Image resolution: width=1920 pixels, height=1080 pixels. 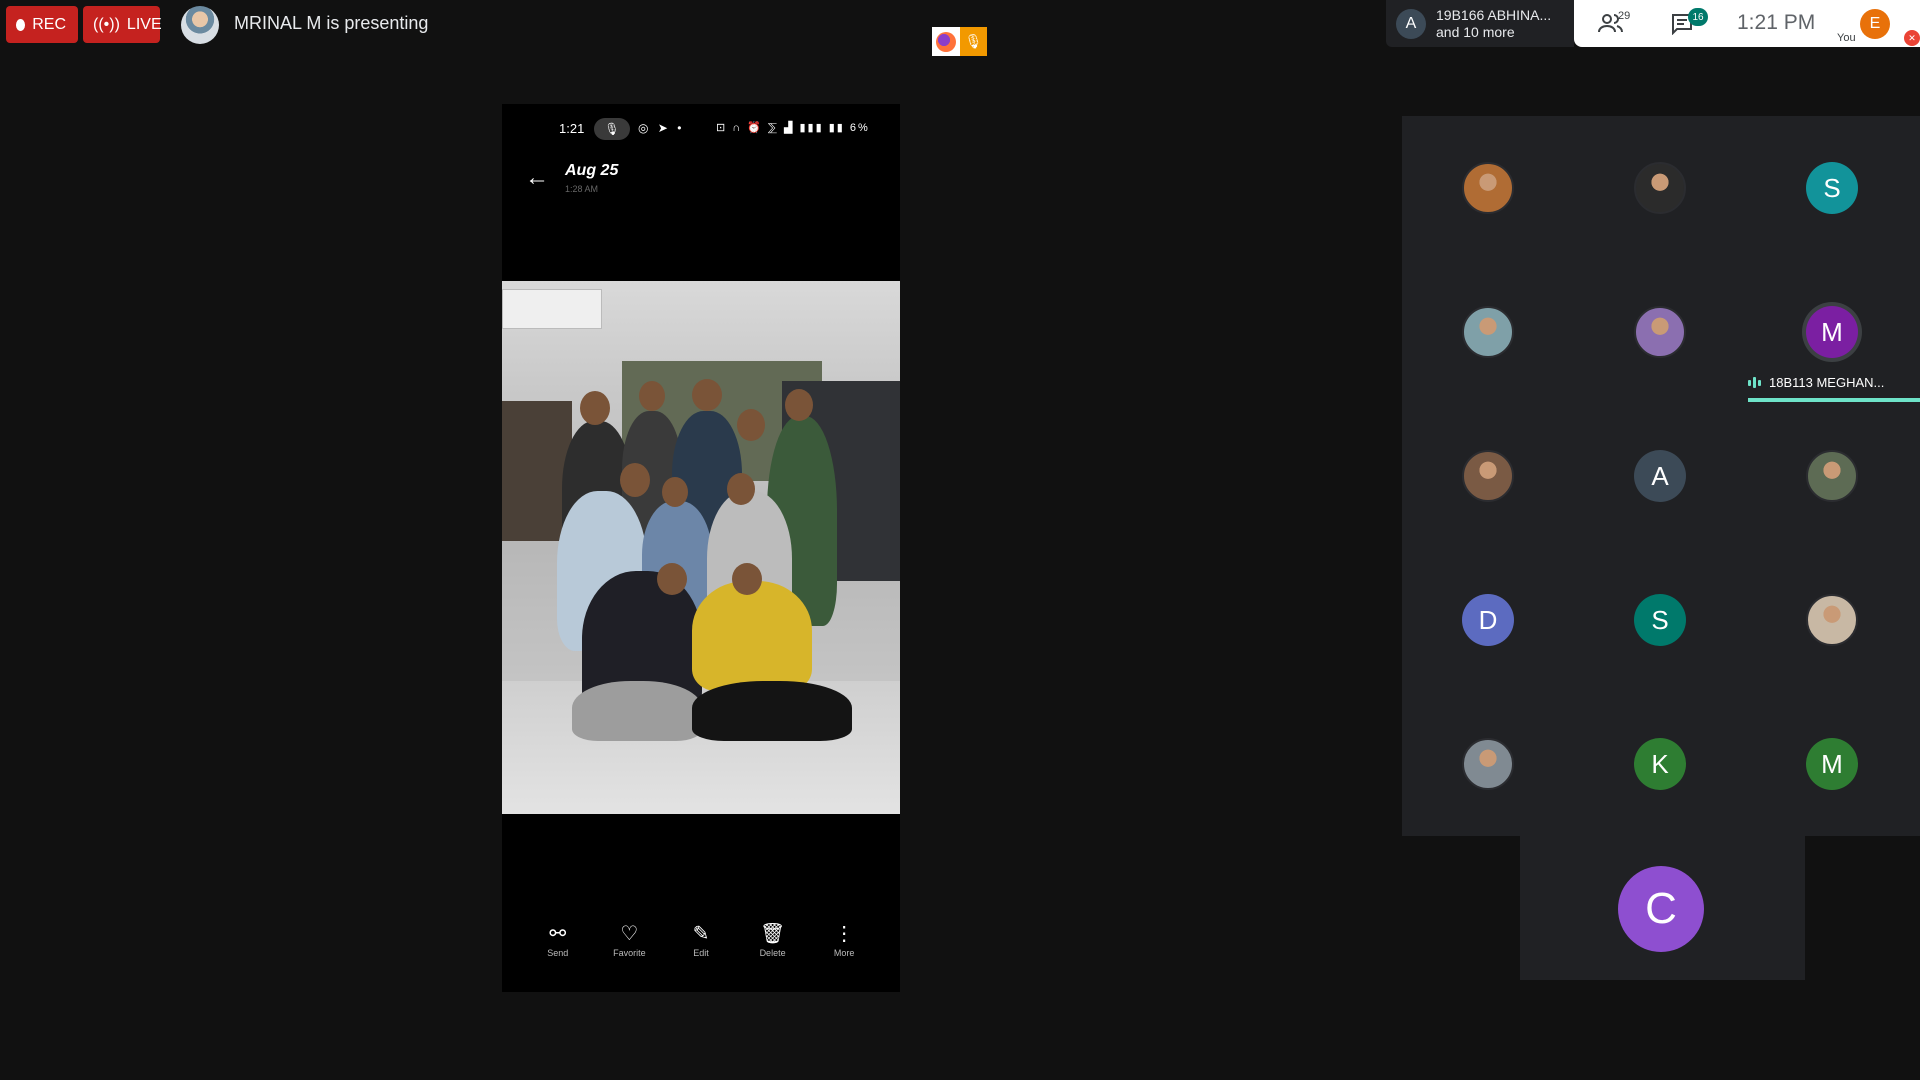 I want to click on avatar: C, so click(x=1661, y=909).